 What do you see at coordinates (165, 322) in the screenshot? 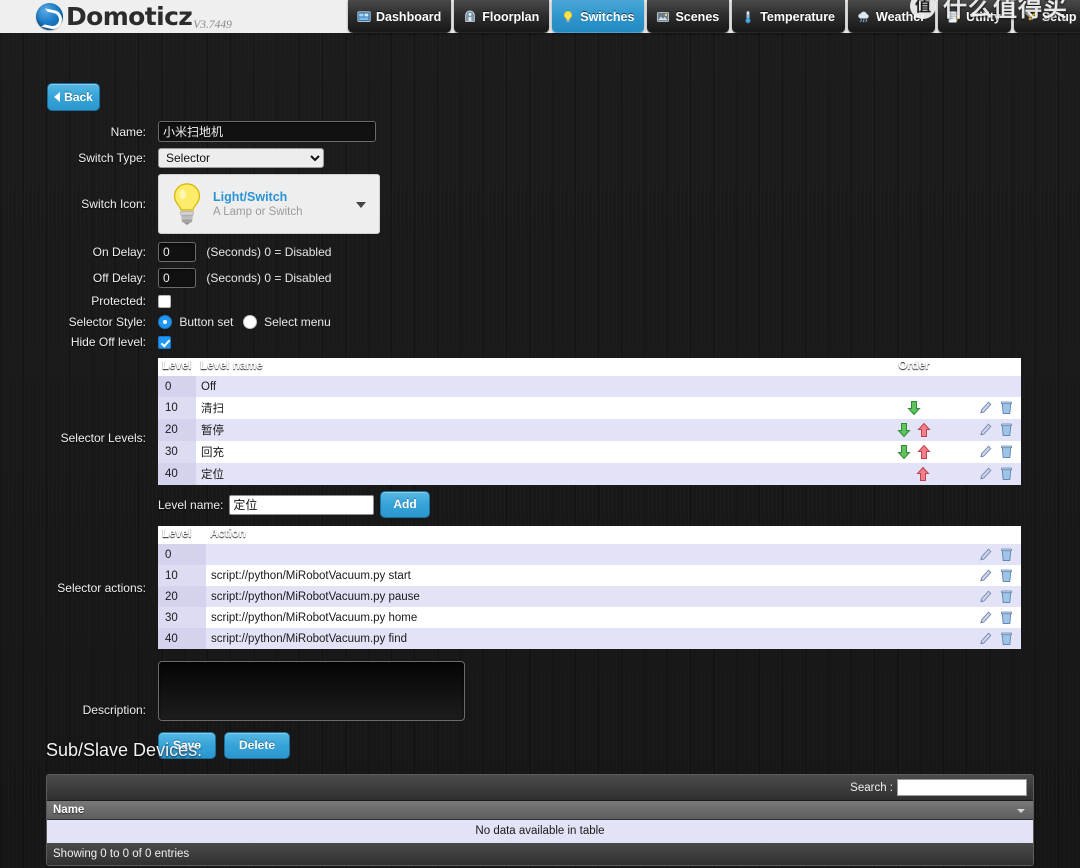
I see `selector-style-radio-button-set` at bounding box center [165, 322].